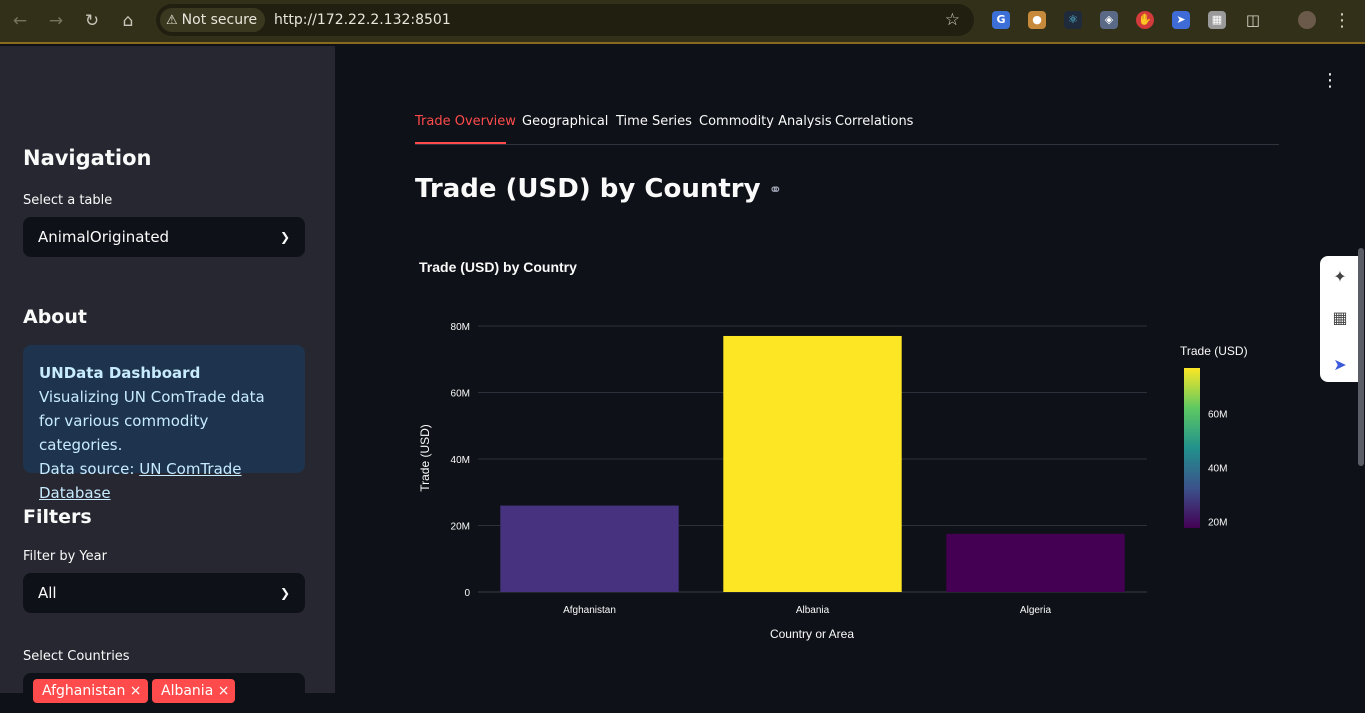  Describe the element at coordinates (57, 517) in the screenshot. I see `filters-heading: Filters` at that location.